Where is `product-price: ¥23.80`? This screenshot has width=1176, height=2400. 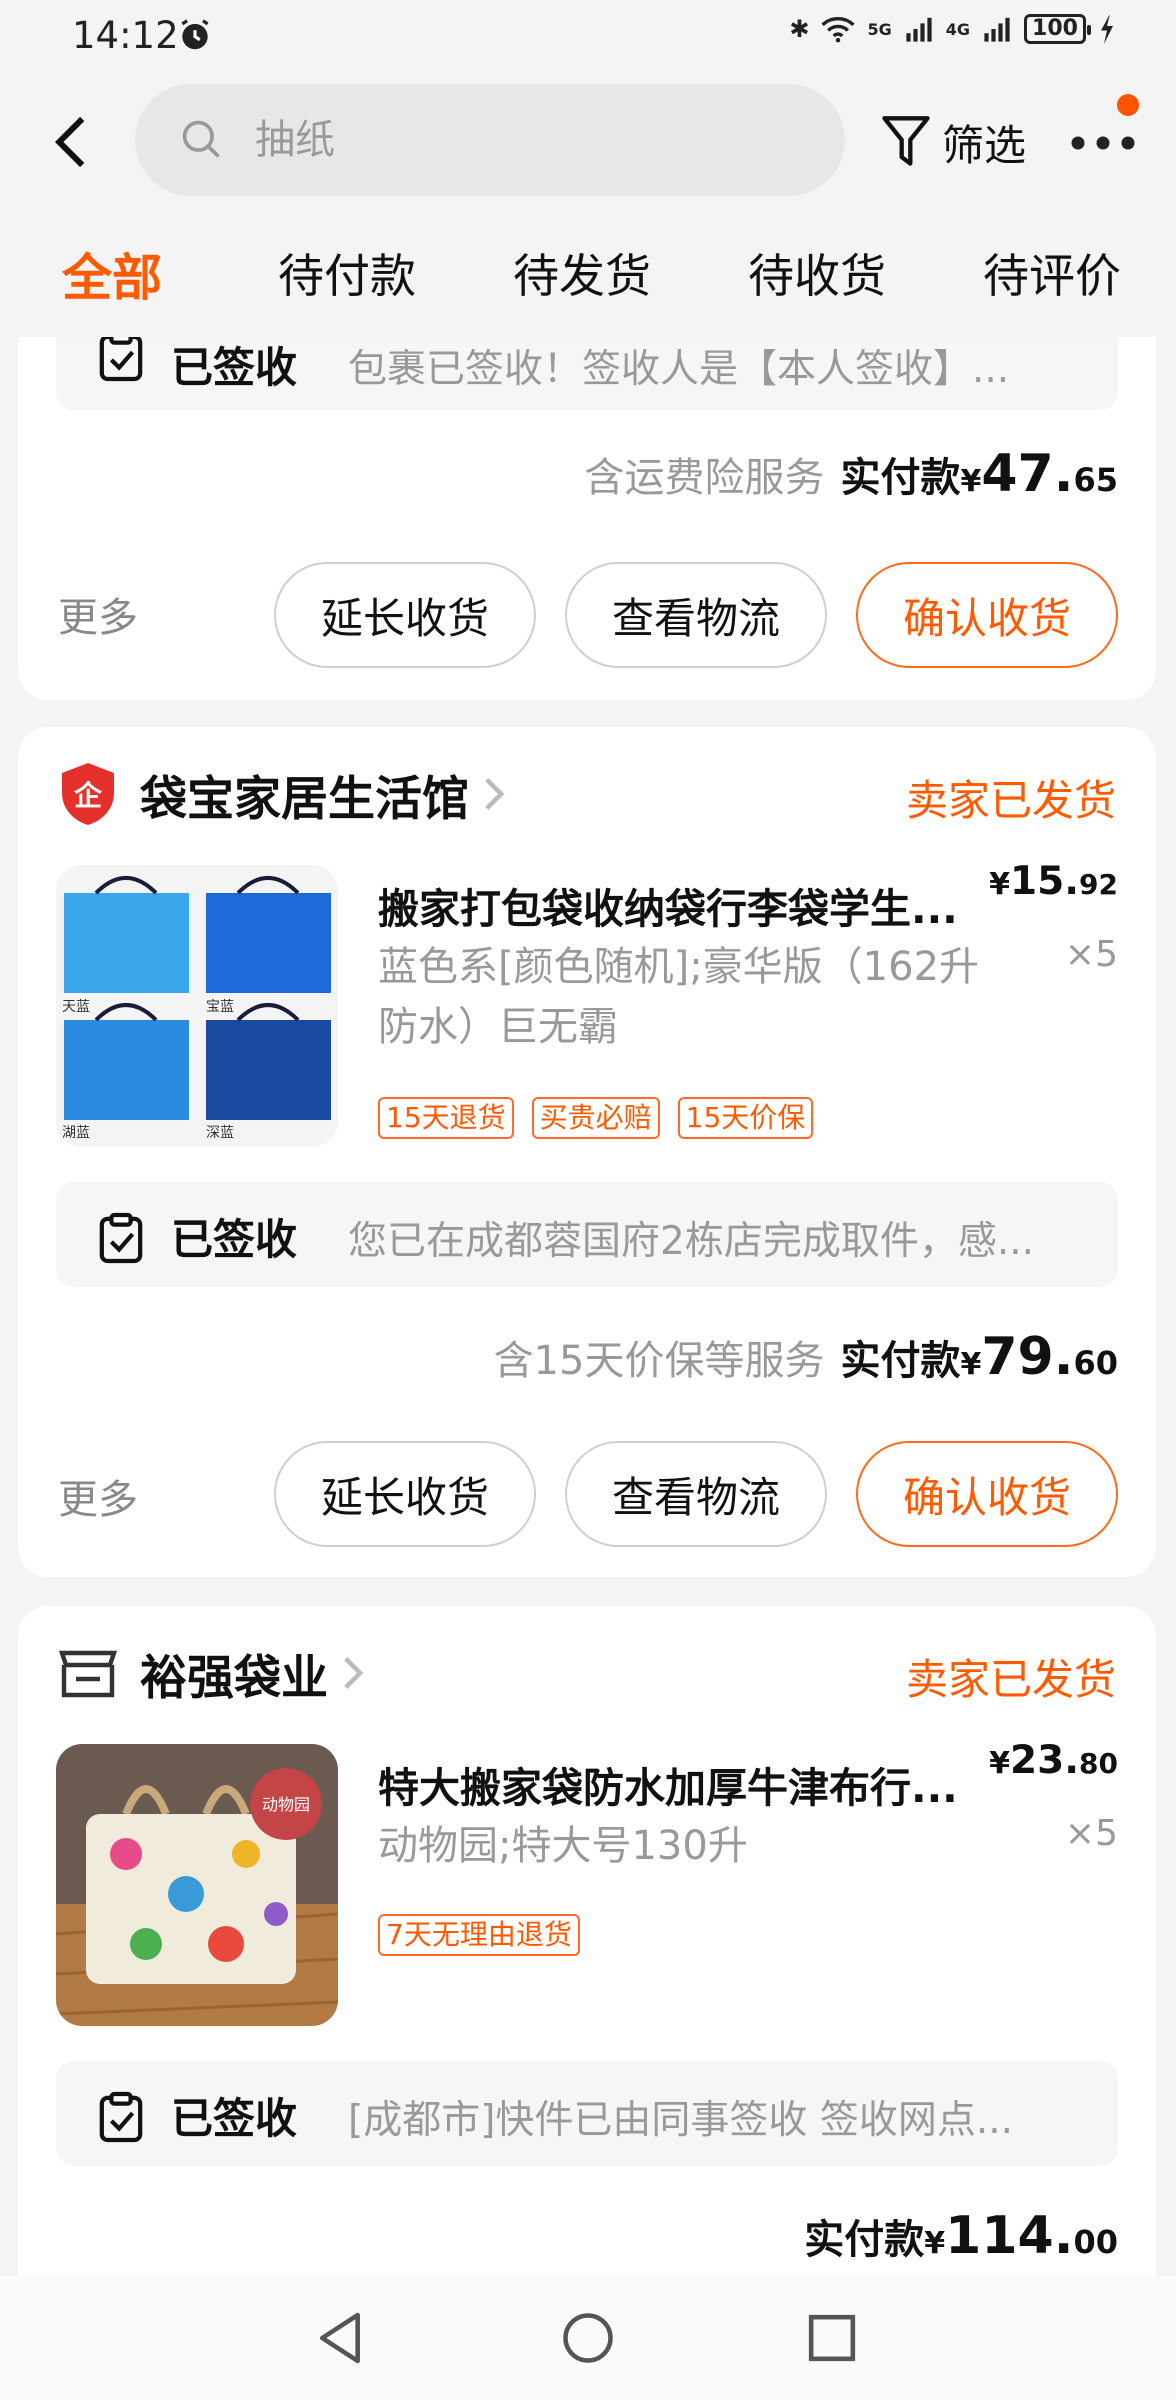 product-price: ¥23.80 is located at coordinates (1053, 1760).